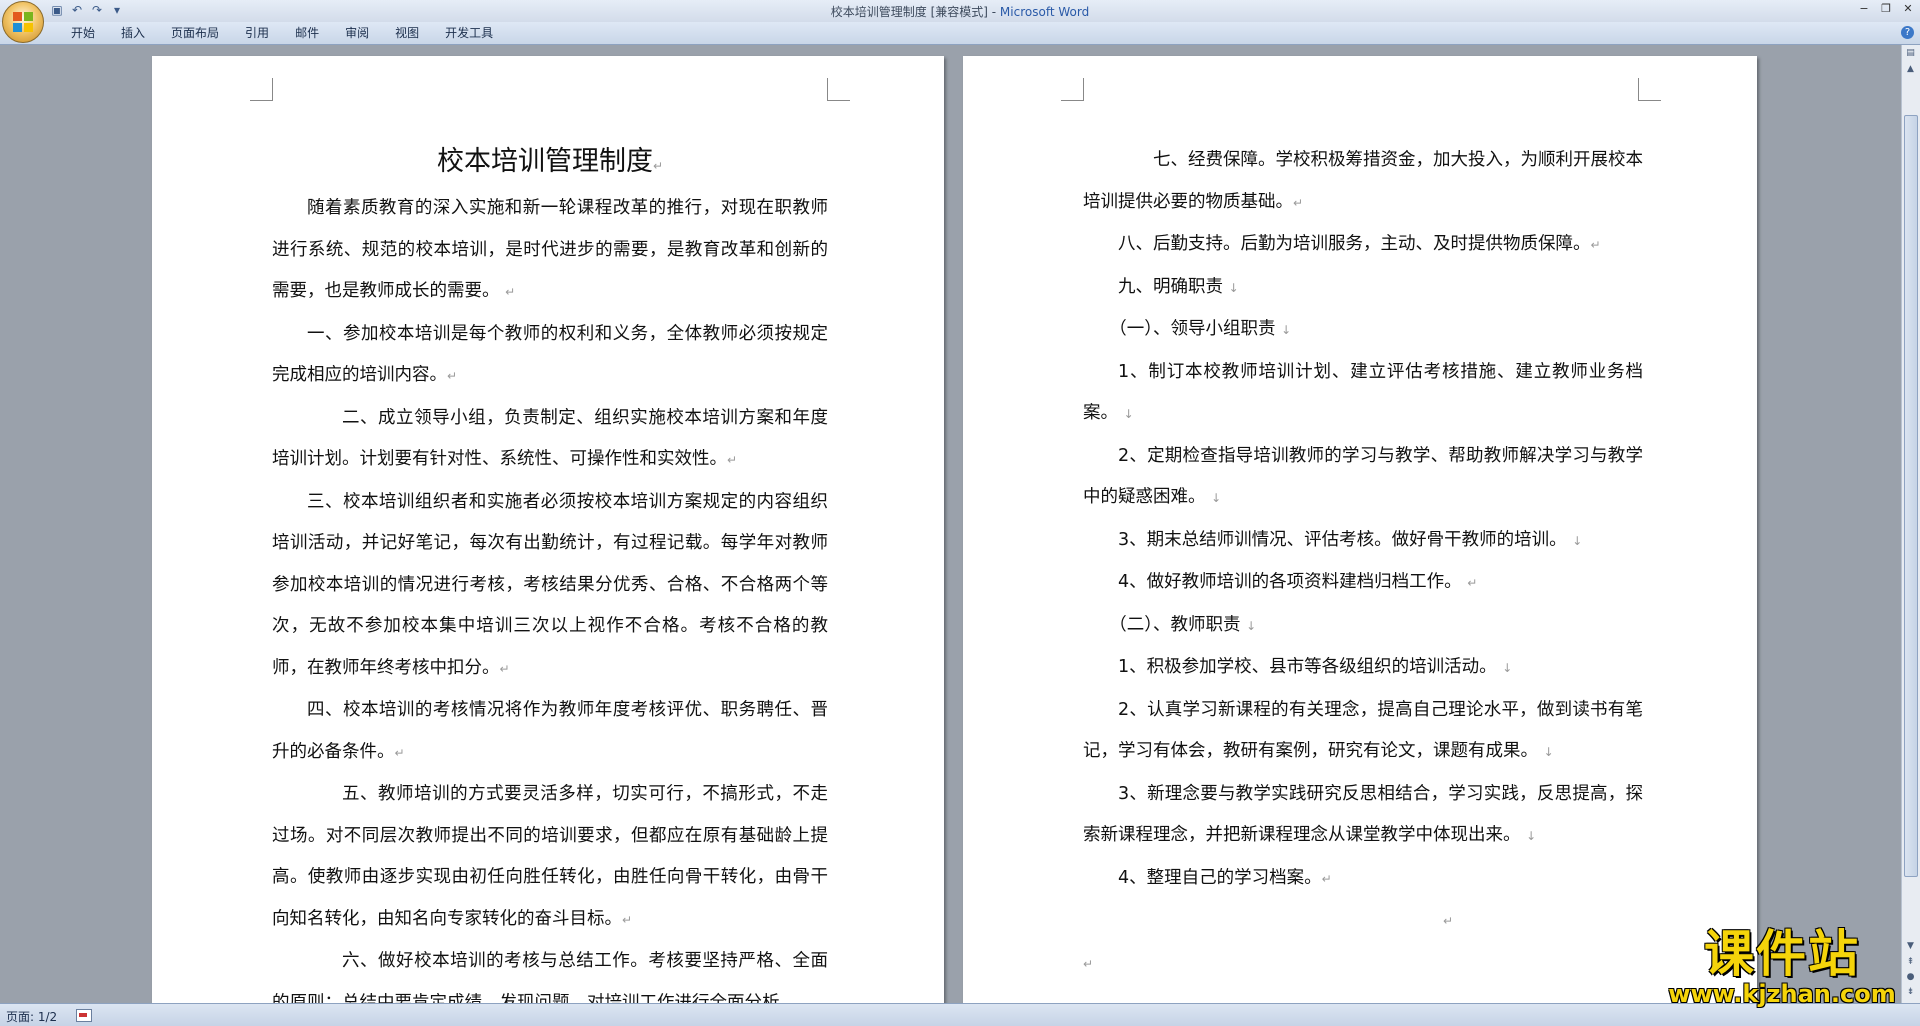  I want to click on paragraph: 2、定期检查指导培训教师的学习与教学、帮助教师解决学习与教学中的疑惑困难。 ↓, so click(1363, 478).